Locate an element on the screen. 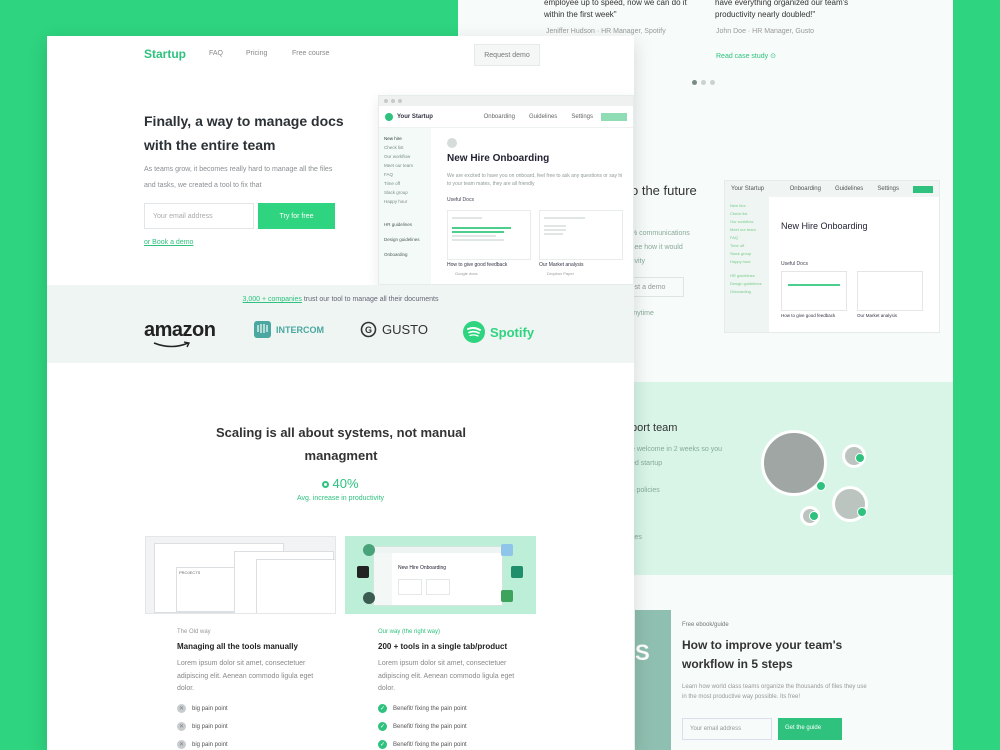 This screenshot has height=750, width=1000. sidebar-item: Slack group is located at coordinates (405, 192).